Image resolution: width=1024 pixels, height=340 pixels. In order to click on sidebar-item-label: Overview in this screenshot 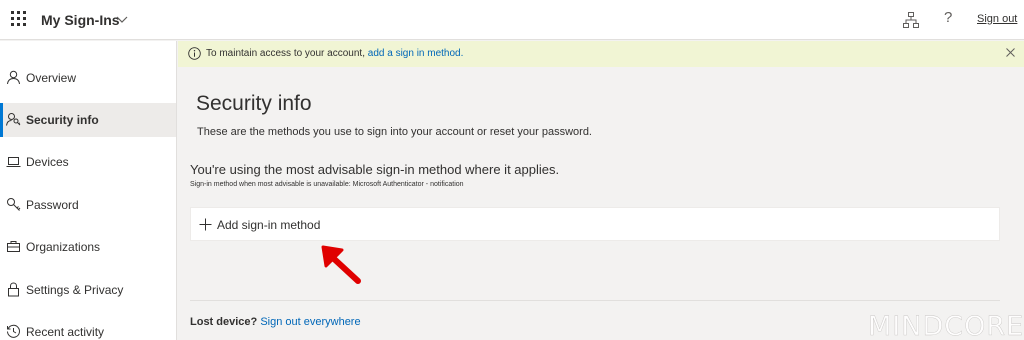, I will do `click(51, 78)`.